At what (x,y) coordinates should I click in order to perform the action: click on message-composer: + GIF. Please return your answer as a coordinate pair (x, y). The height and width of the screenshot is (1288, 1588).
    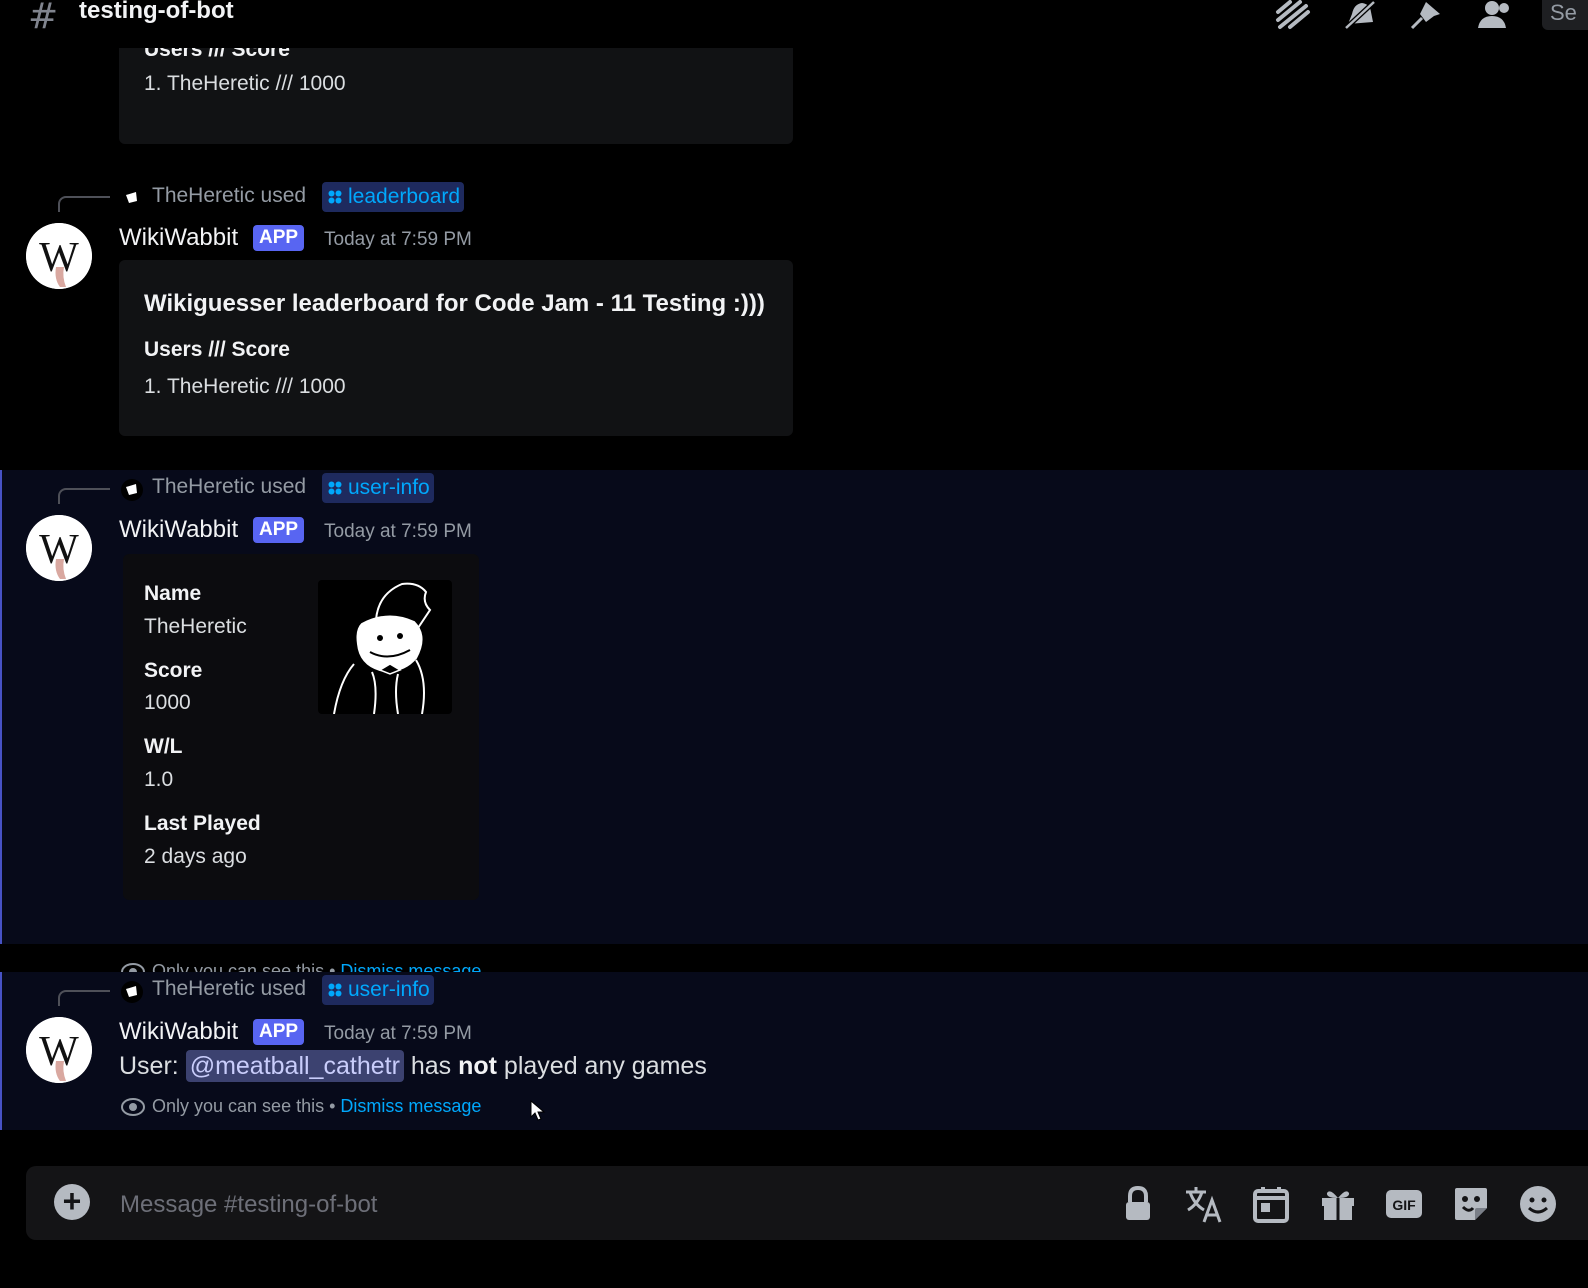
    Looking at the image, I should click on (807, 1203).